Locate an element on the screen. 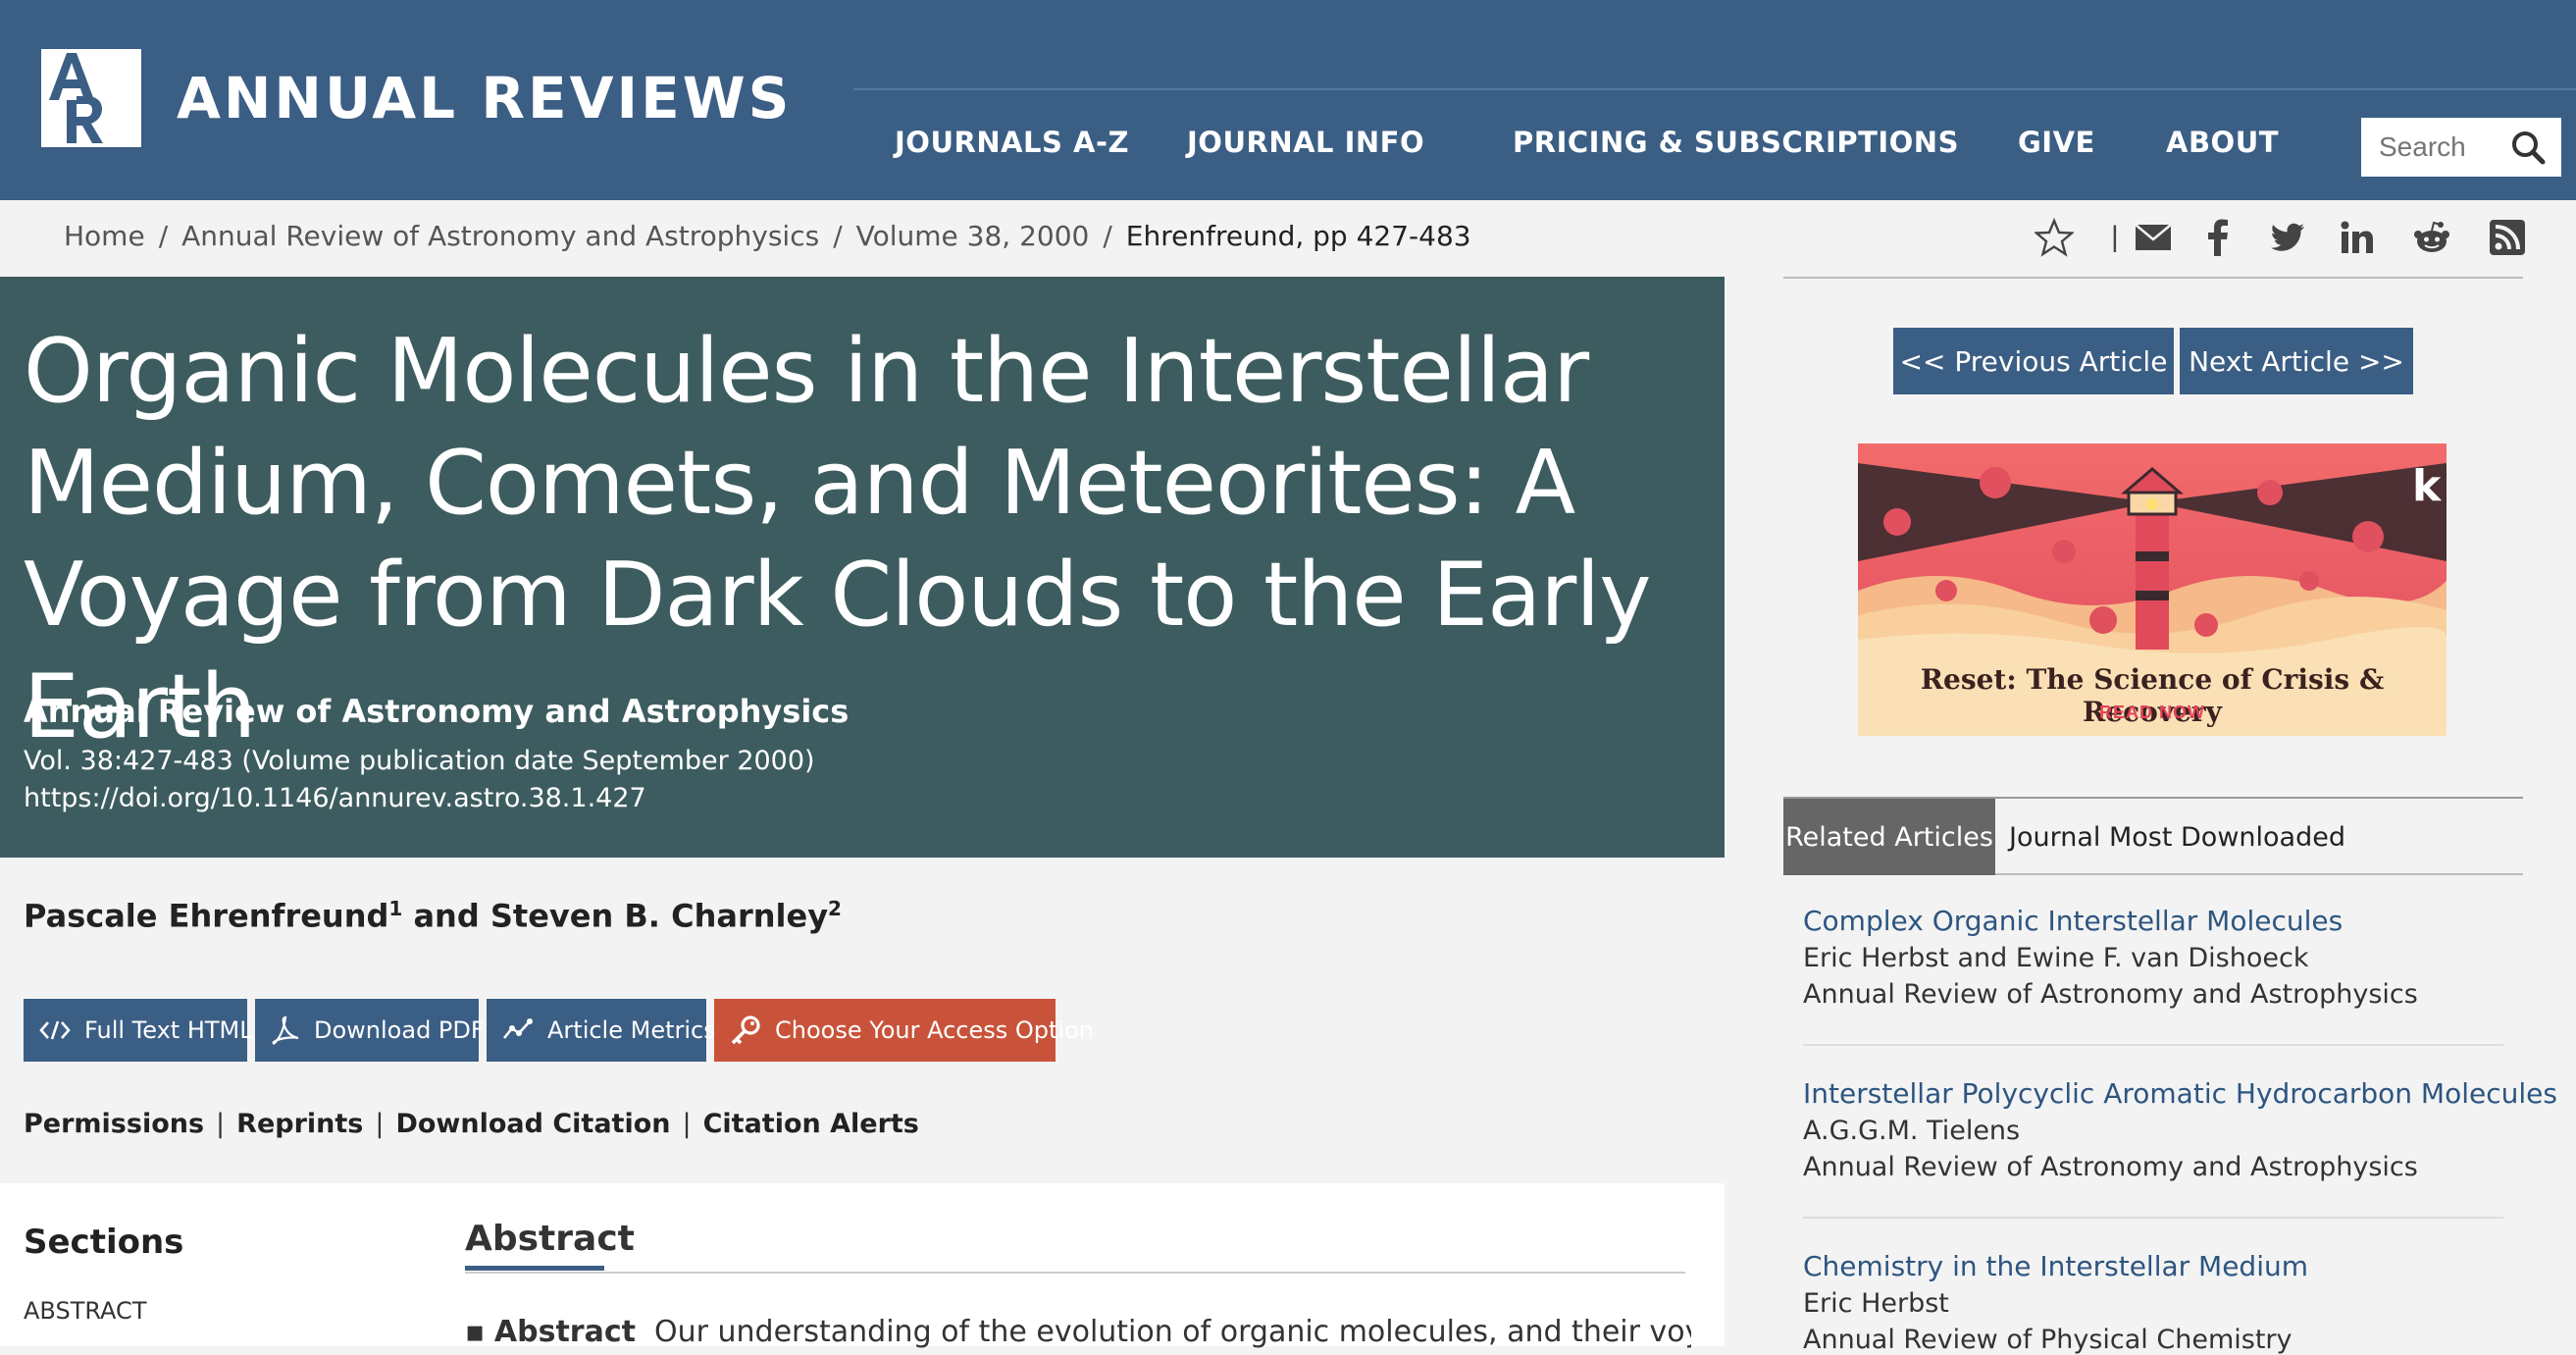 The image size is (2576, 1355). full-text-html-button: Full Text HTML is located at coordinates (138, 1030).